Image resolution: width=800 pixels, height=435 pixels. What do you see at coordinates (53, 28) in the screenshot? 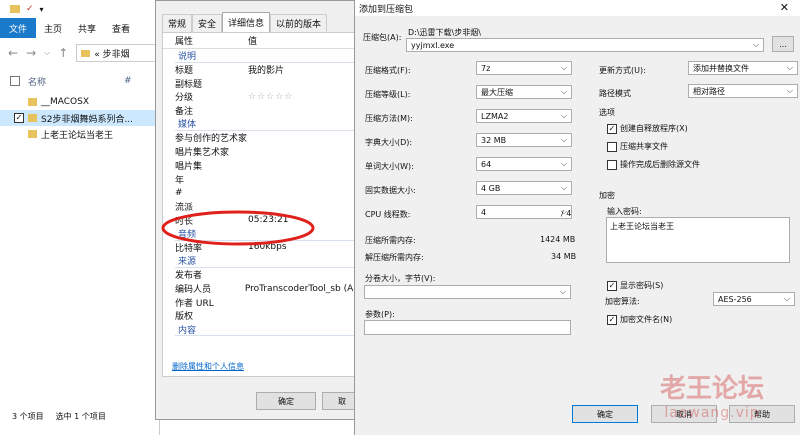
I see `tab-home: 主页` at bounding box center [53, 28].